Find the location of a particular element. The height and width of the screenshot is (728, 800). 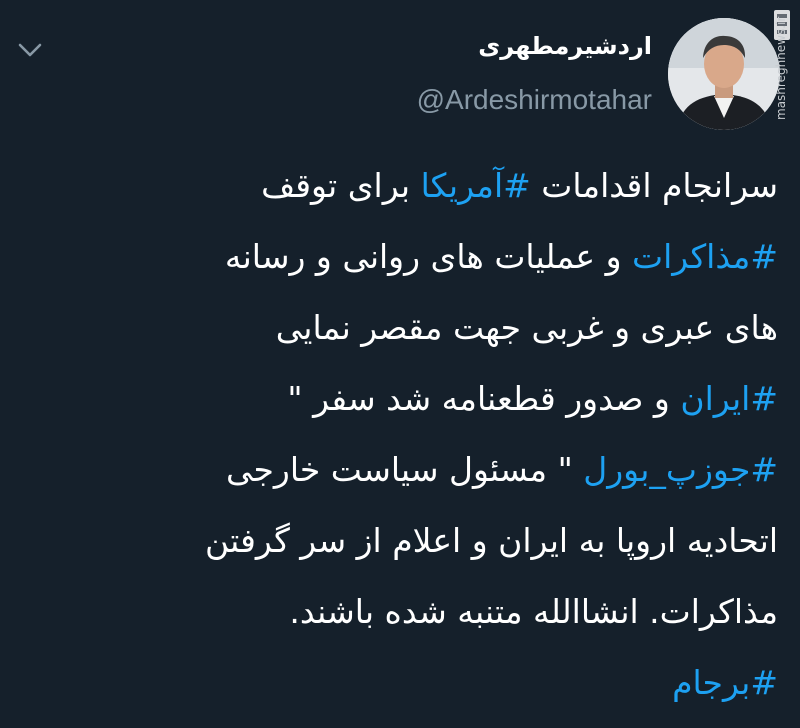

text-segment: برای توقف is located at coordinates (341, 185).